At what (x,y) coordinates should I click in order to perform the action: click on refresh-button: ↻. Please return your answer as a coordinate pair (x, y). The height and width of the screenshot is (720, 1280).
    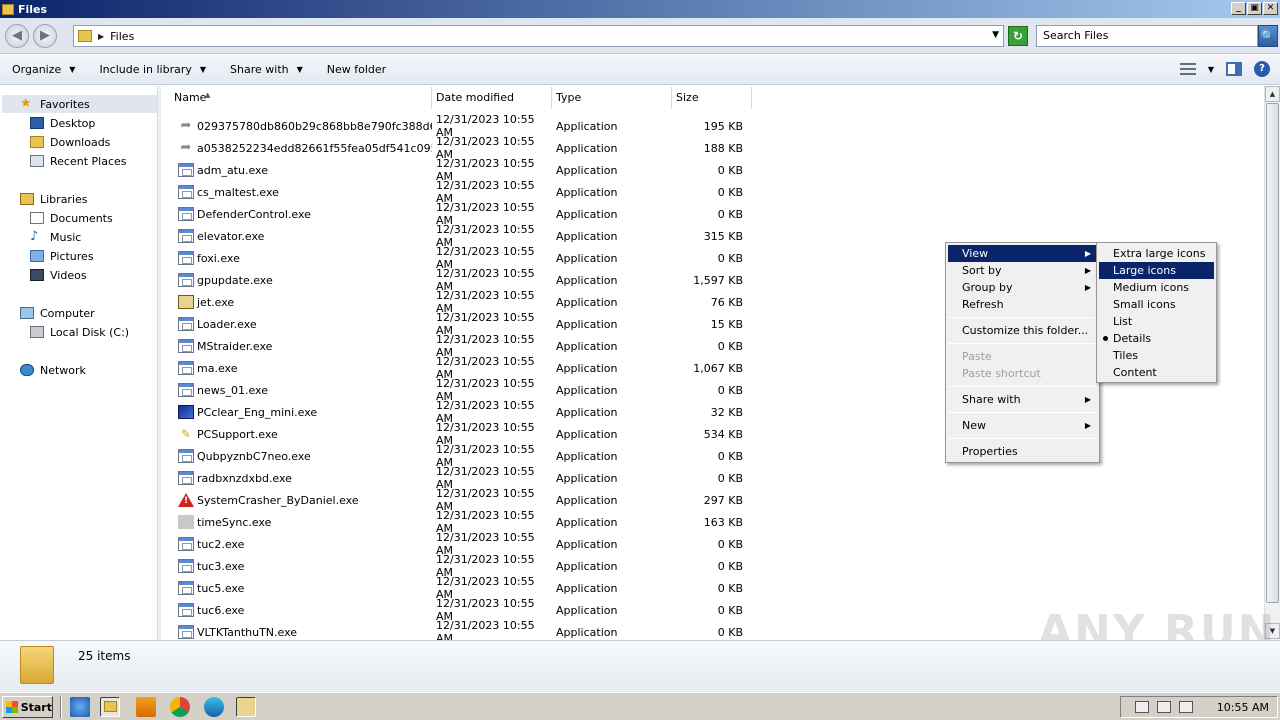
    Looking at the image, I should click on (1018, 36).